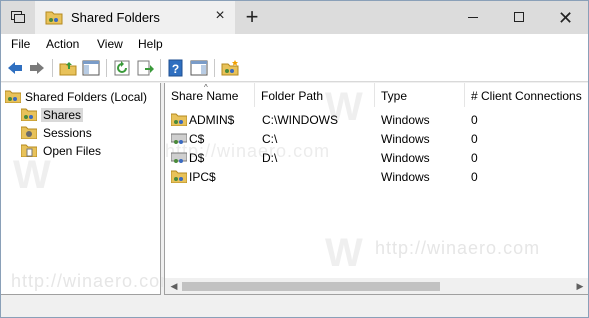 The width and height of the screenshot is (589, 318). What do you see at coordinates (315, 95) in the screenshot?
I see `column-header-folder-path: Folder Path` at bounding box center [315, 95].